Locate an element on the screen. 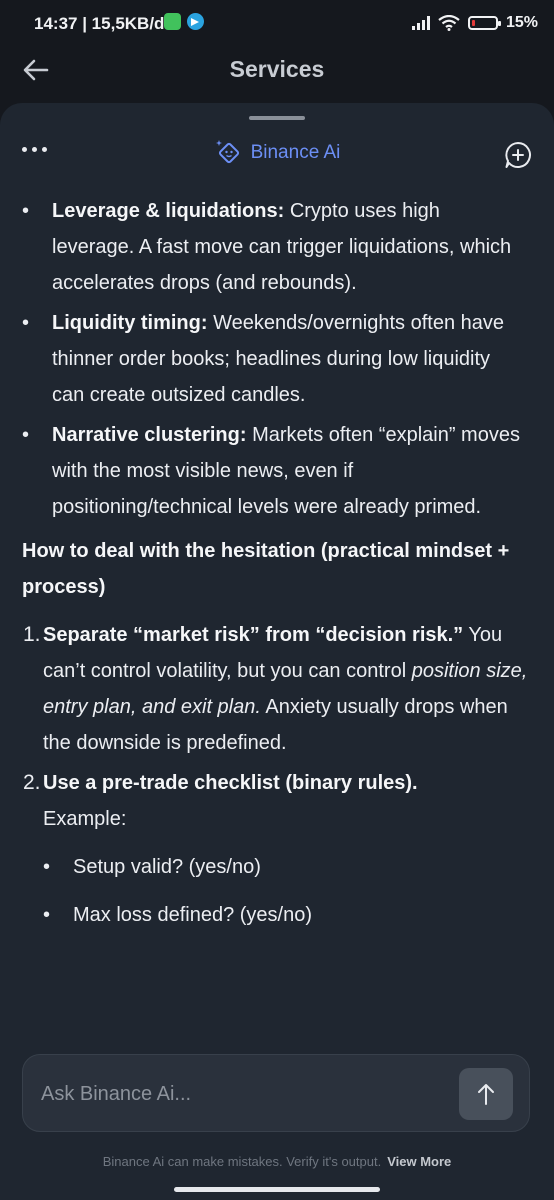 This screenshot has width=554, height=1200. assistant-name: Binance Ai is located at coordinates (295, 152).